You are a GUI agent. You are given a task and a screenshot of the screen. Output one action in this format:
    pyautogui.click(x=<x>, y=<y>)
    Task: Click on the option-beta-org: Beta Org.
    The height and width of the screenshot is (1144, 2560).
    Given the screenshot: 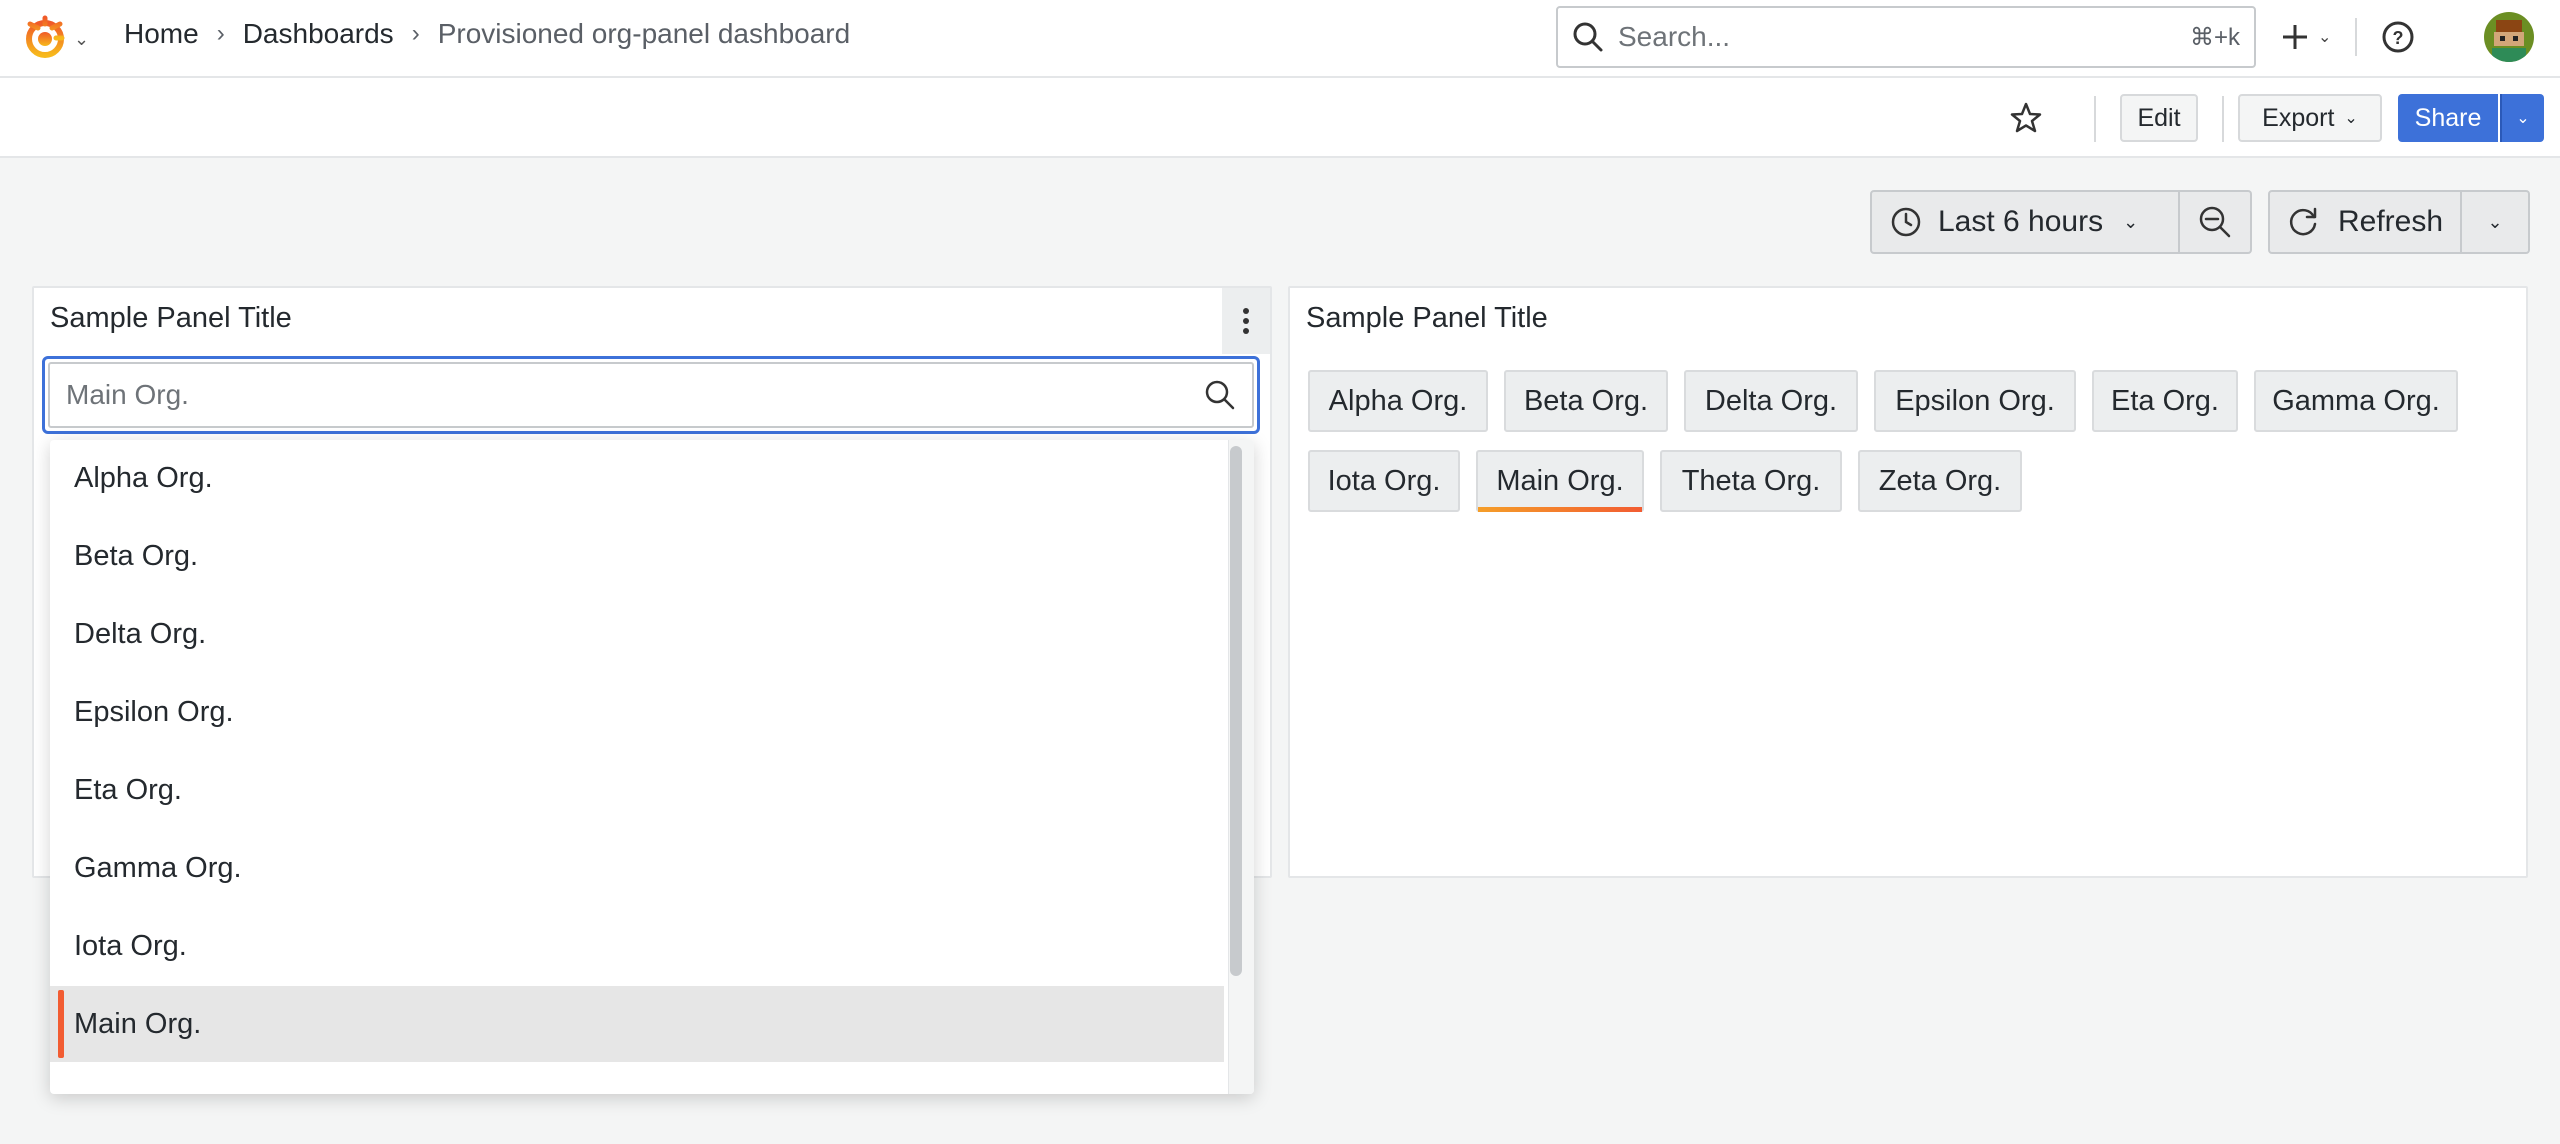 What is the action you would take?
    pyautogui.click(x=637, y=556)
    